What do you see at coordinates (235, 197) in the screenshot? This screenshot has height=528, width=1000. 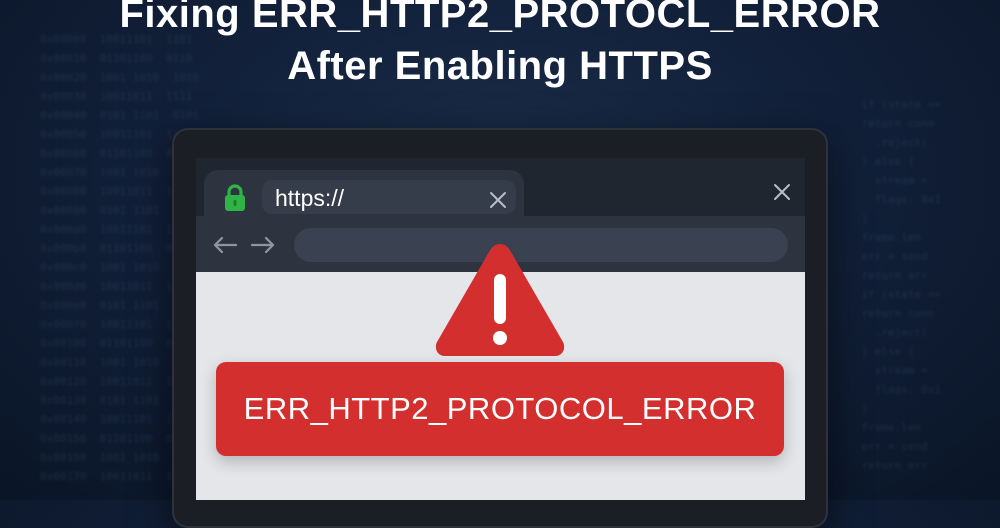 I see `lock-icon` at bounding box center [235, 197].